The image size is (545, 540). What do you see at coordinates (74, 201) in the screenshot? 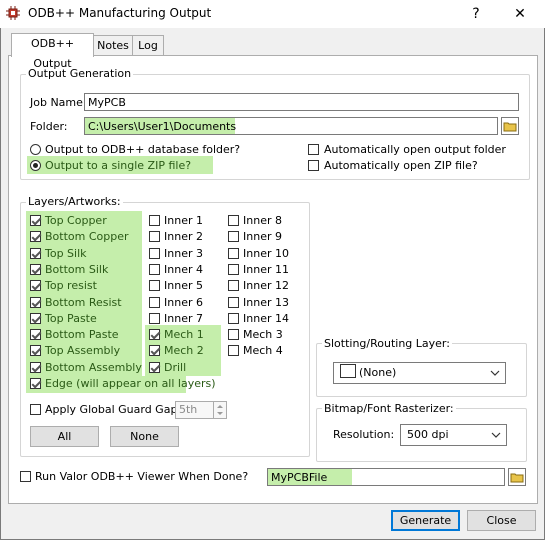
I see `layers-group-label: Layers/Artworks:` at bounding box center [74, 201].